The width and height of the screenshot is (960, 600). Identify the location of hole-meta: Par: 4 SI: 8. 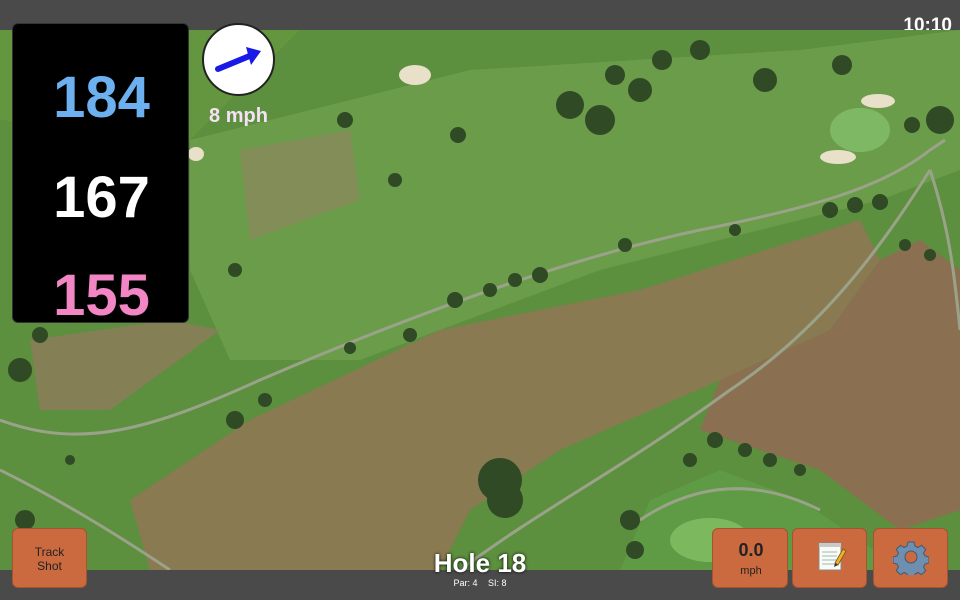
(480, 583).